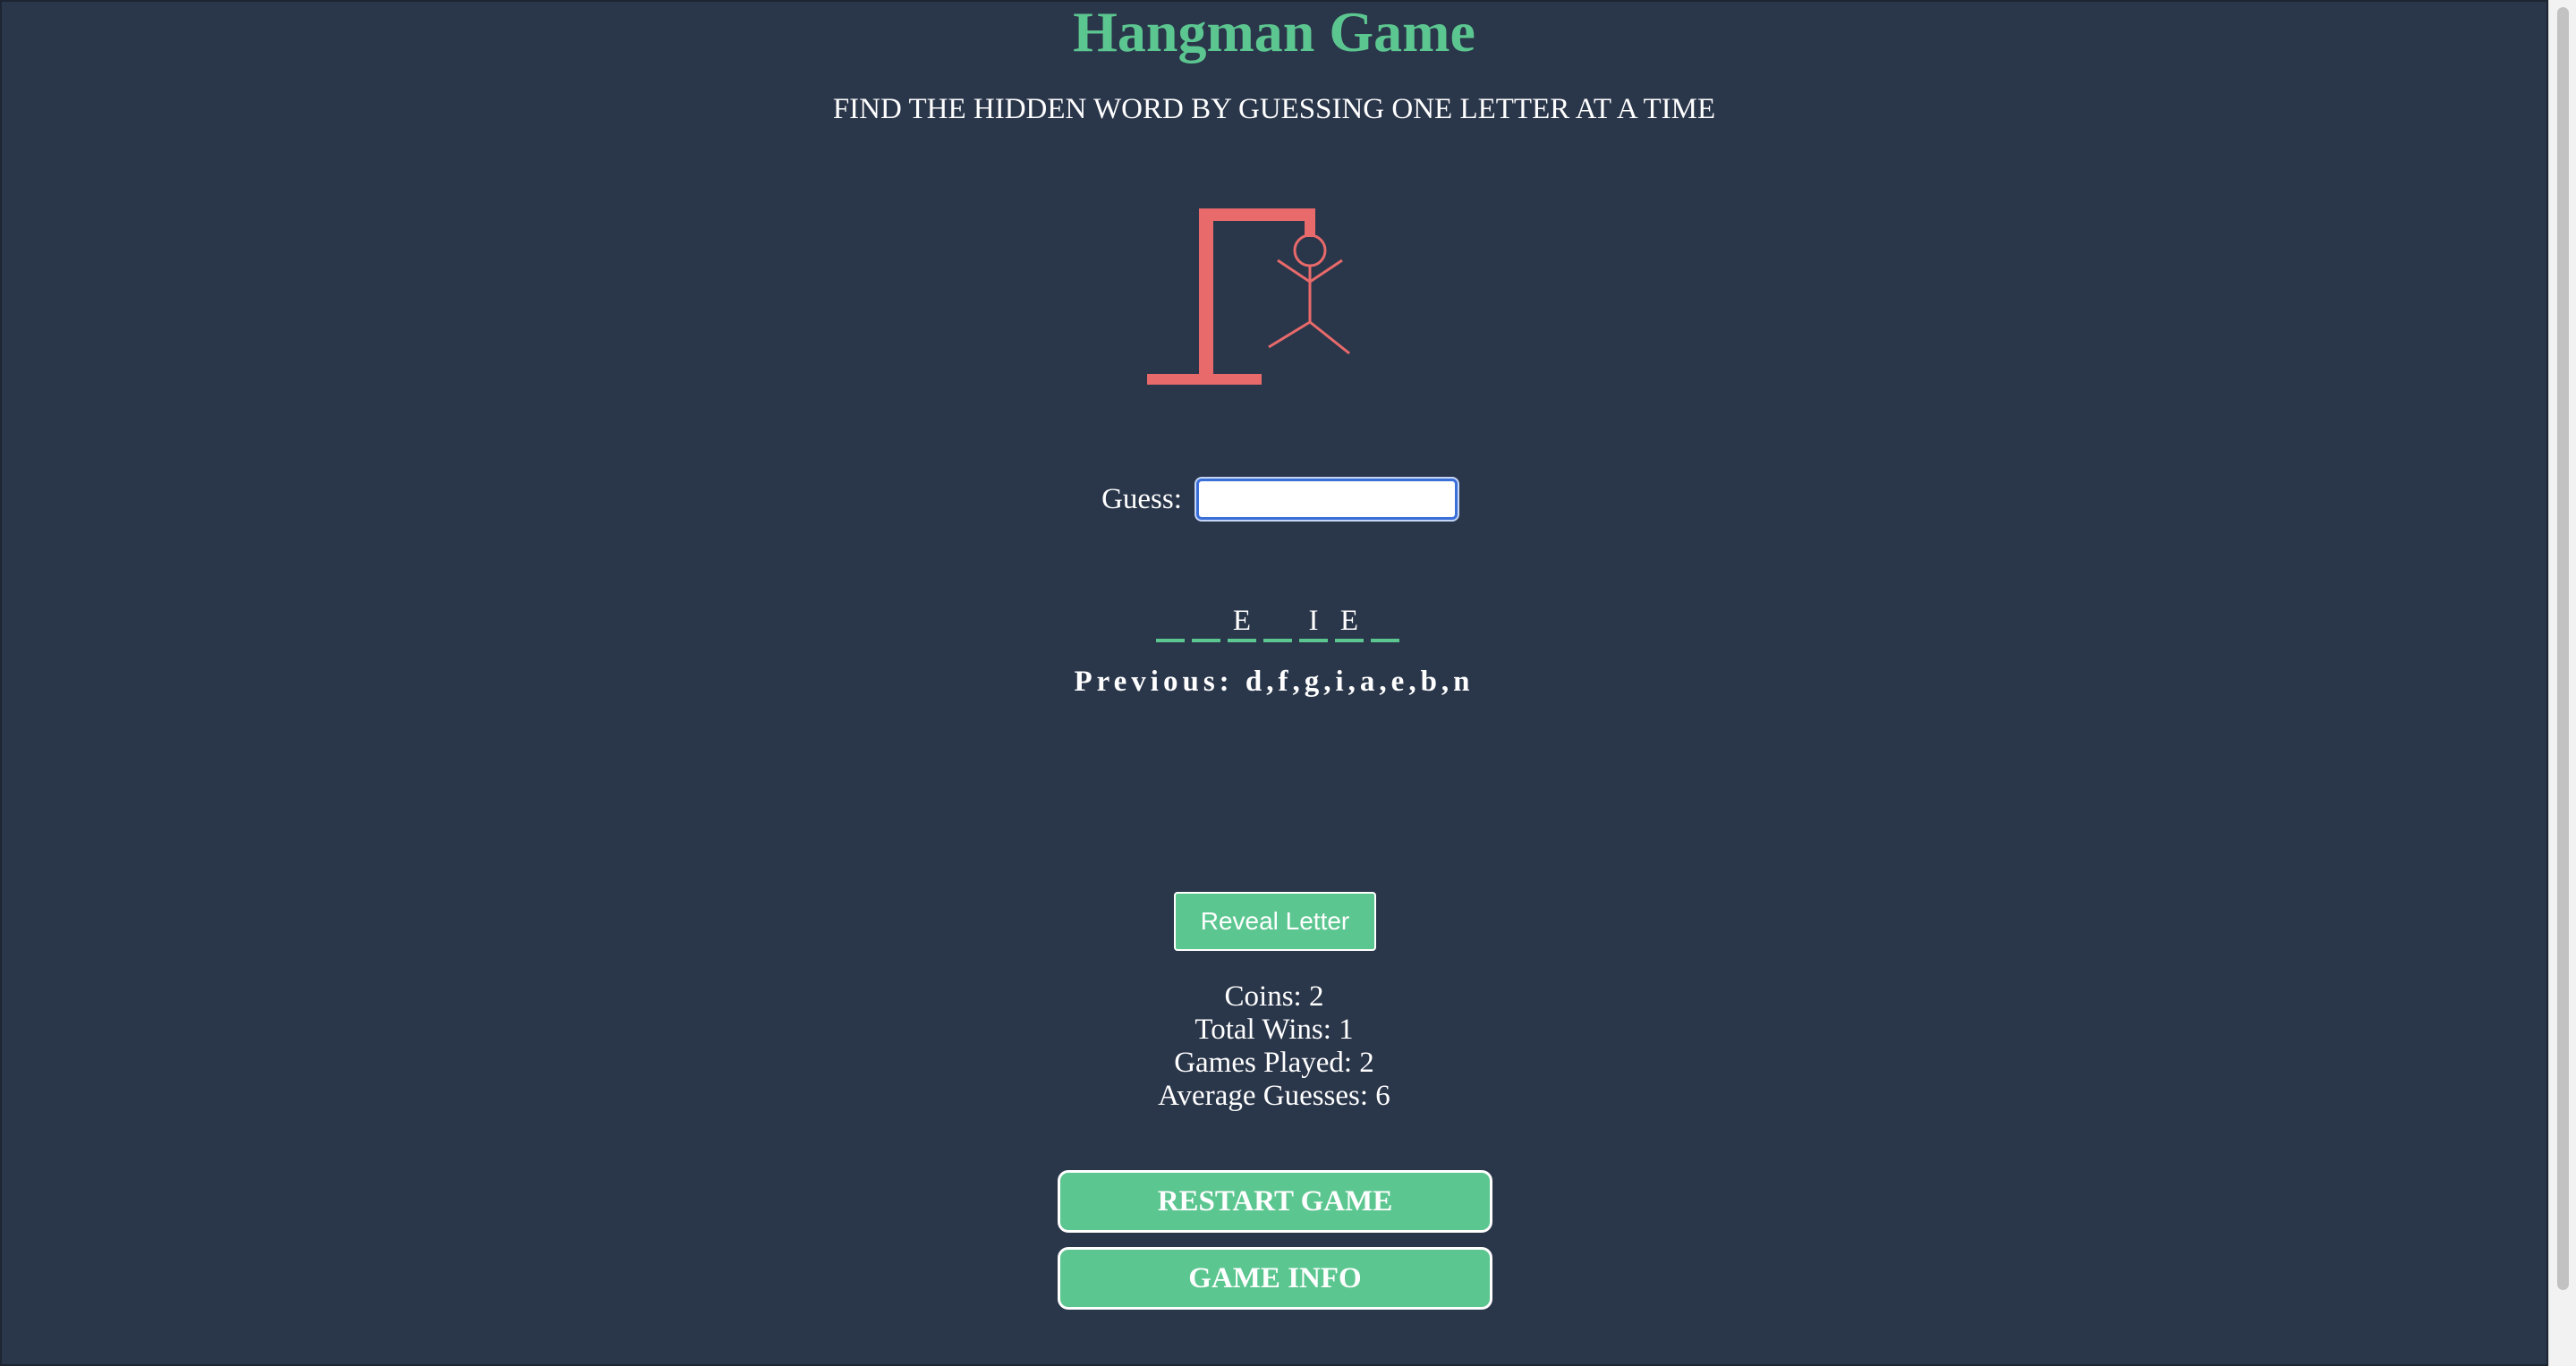 The image size is (2576, 1366). I want to click on guess-row: Guess:, so click(1274, 499).